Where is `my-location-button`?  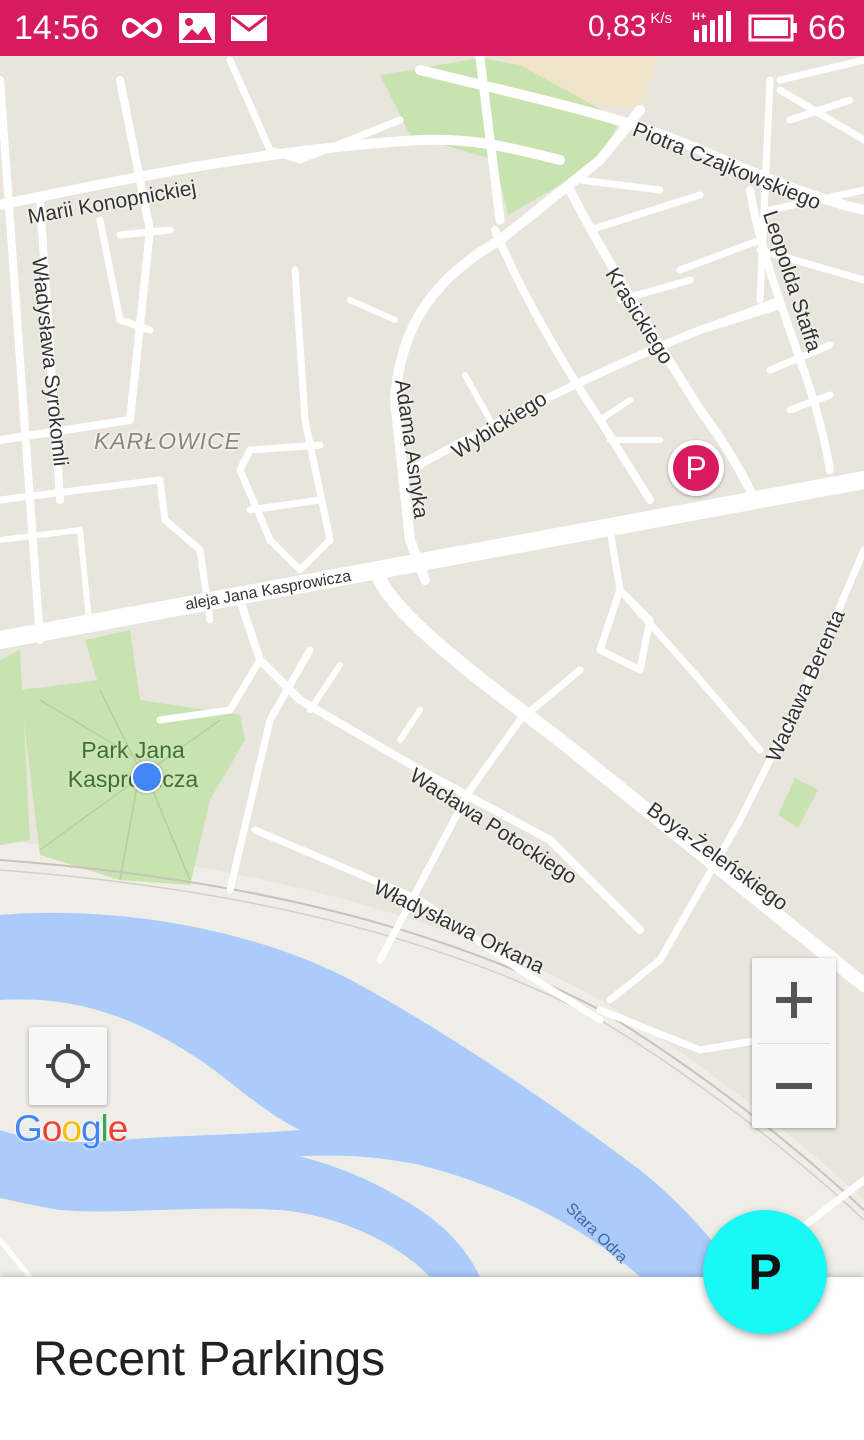 my-location-button is located at coordinates (68, 1066).